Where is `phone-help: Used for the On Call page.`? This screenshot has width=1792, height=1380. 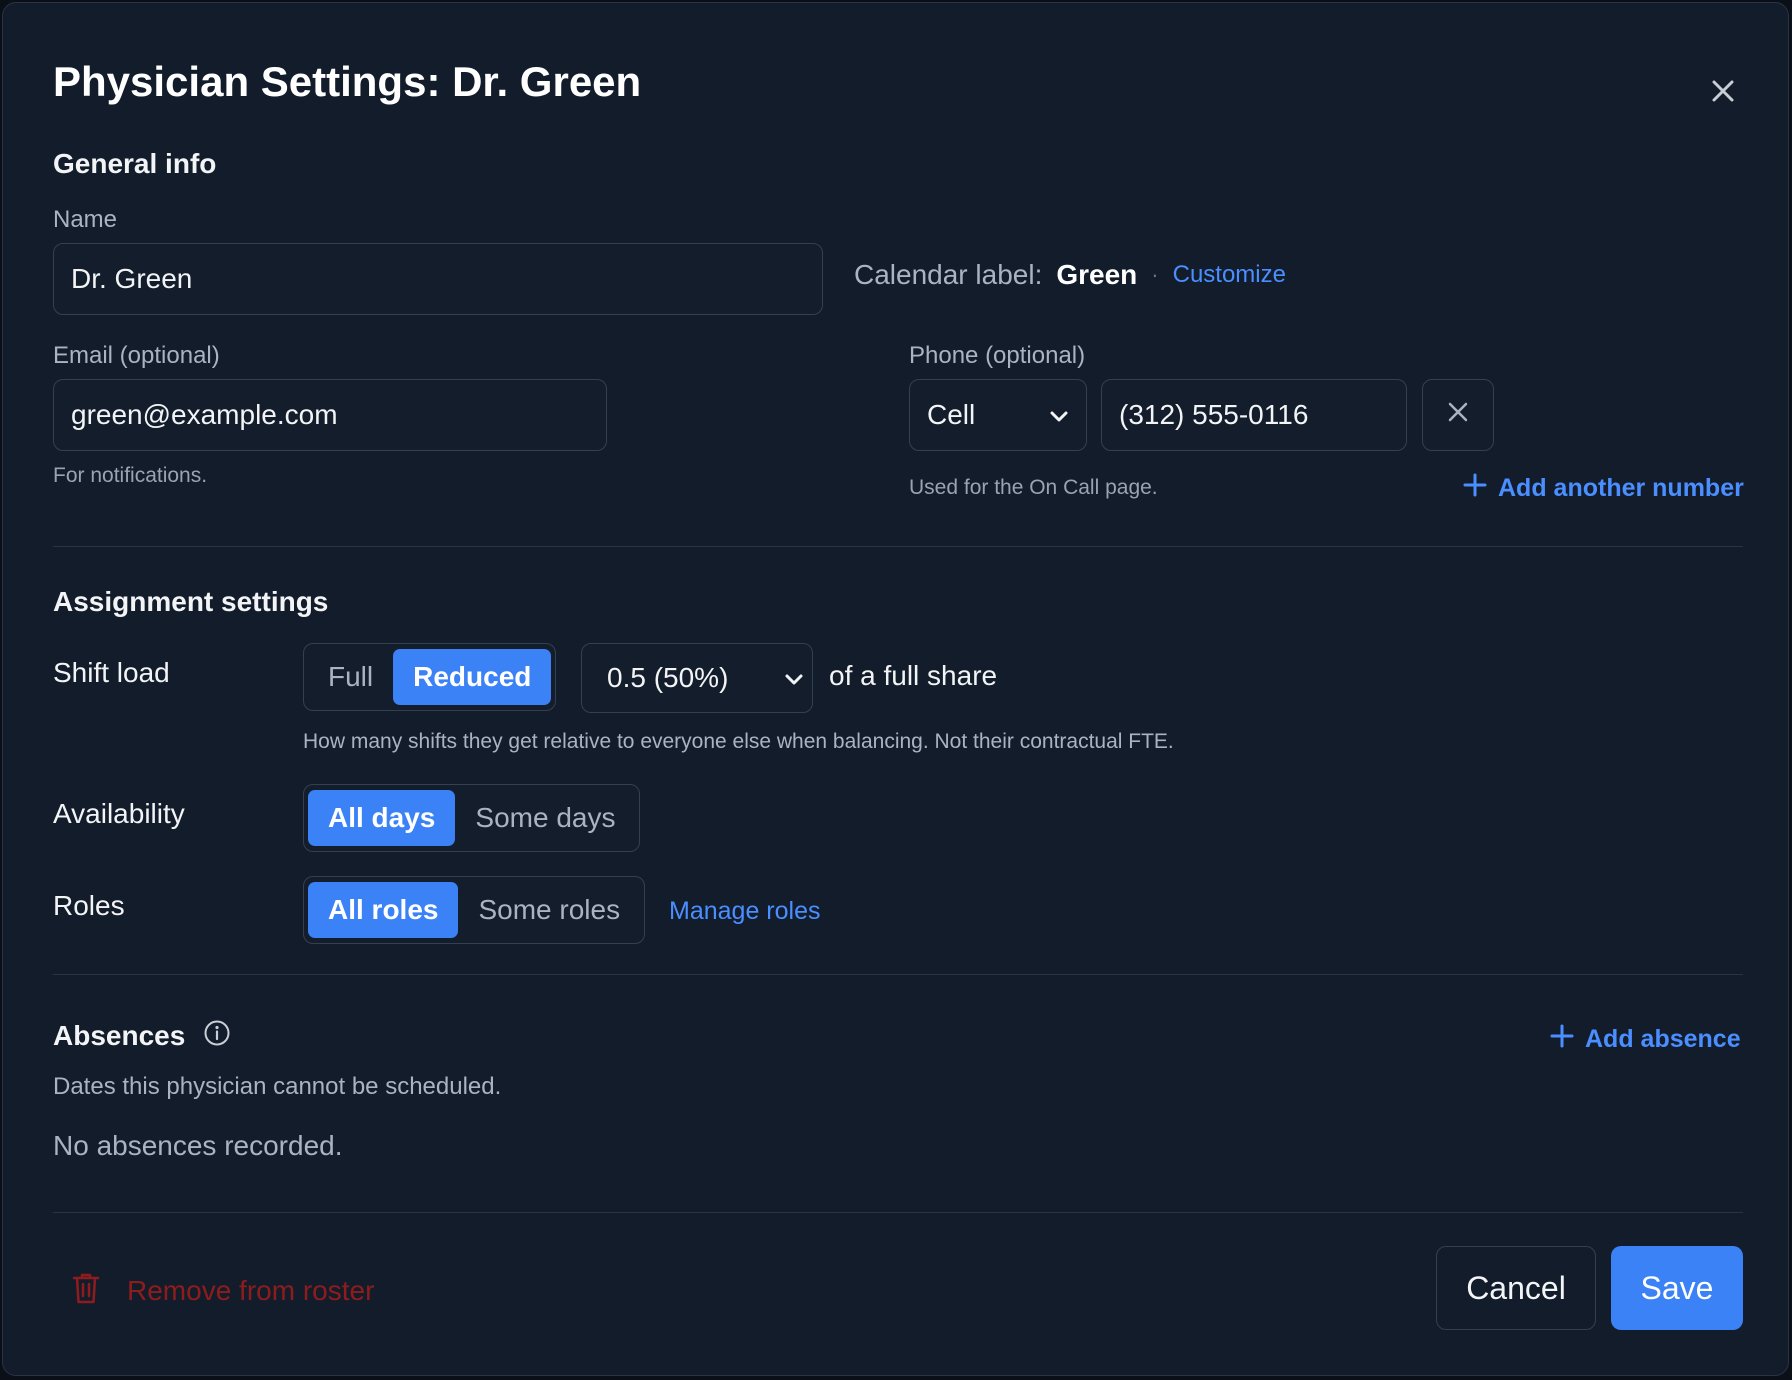
phone-help: Used for the On Call page. is located at coordinates (1033, 487).